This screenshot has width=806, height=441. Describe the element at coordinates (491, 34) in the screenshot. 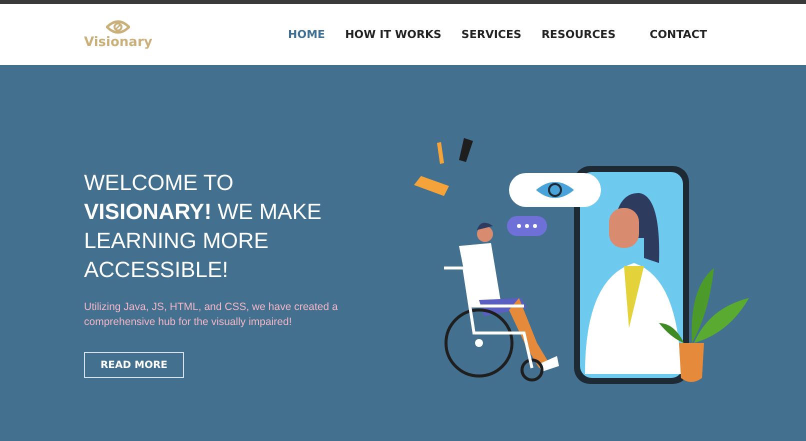

I see `nav-link: SERVICES` at that location.